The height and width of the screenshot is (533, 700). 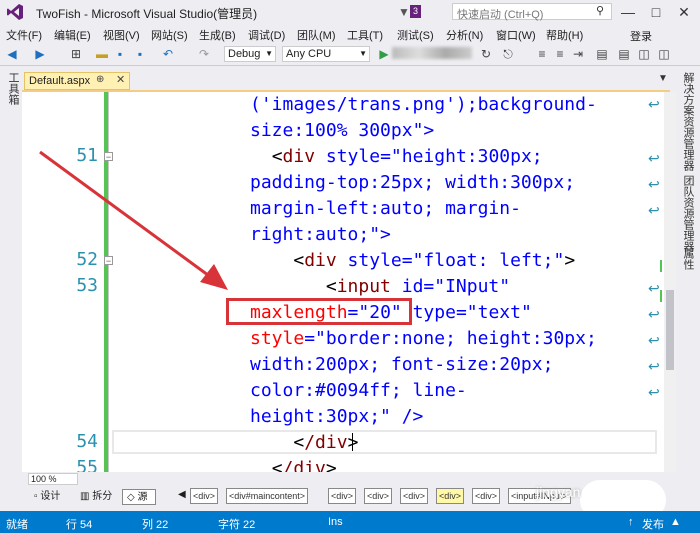 I want to click on close-button: ✕, so click(x=684, y=12).